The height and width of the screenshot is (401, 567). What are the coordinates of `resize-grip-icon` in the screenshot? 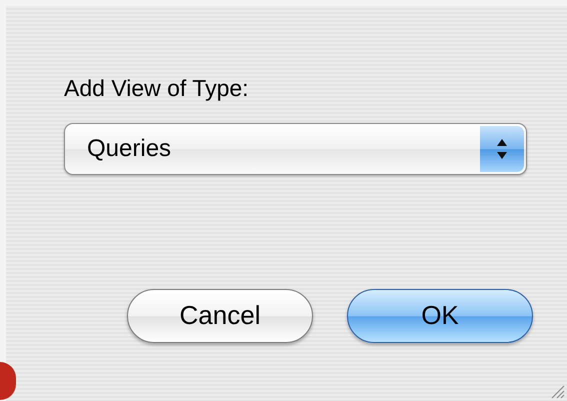 It's located at (557, 391).